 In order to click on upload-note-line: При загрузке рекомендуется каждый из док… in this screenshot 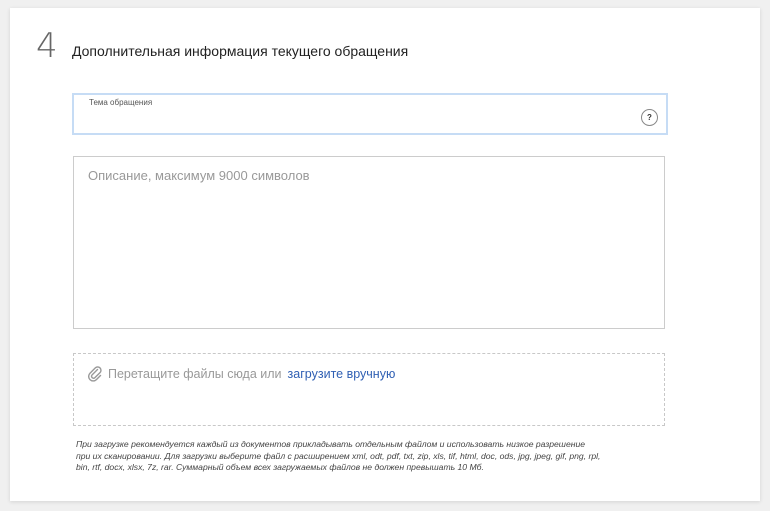, I will do `click(331, 444)`.